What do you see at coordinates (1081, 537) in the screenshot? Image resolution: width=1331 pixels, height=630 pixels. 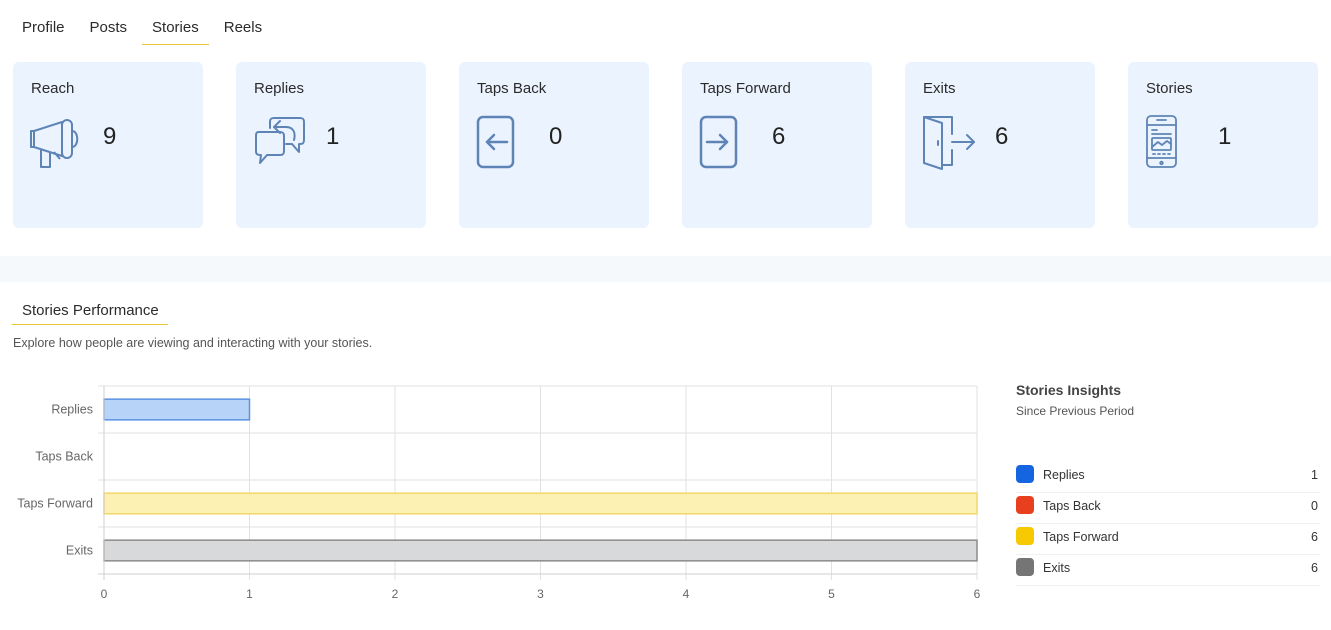 I see `legend-label: Taps Forward` at bounding box center [1081, 537].